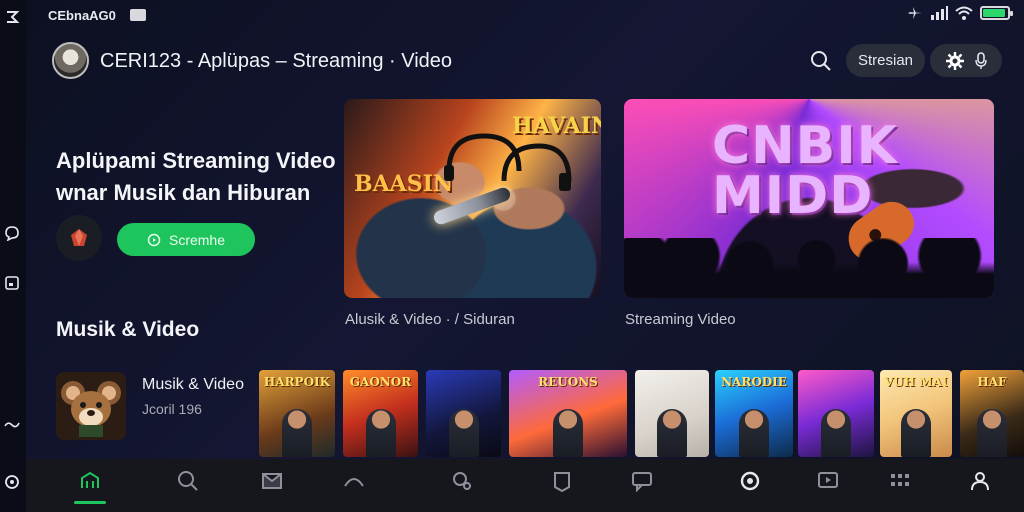  Describe the element at coordinates (12, 482) in the screenshot. I see `record-icon` at that location.